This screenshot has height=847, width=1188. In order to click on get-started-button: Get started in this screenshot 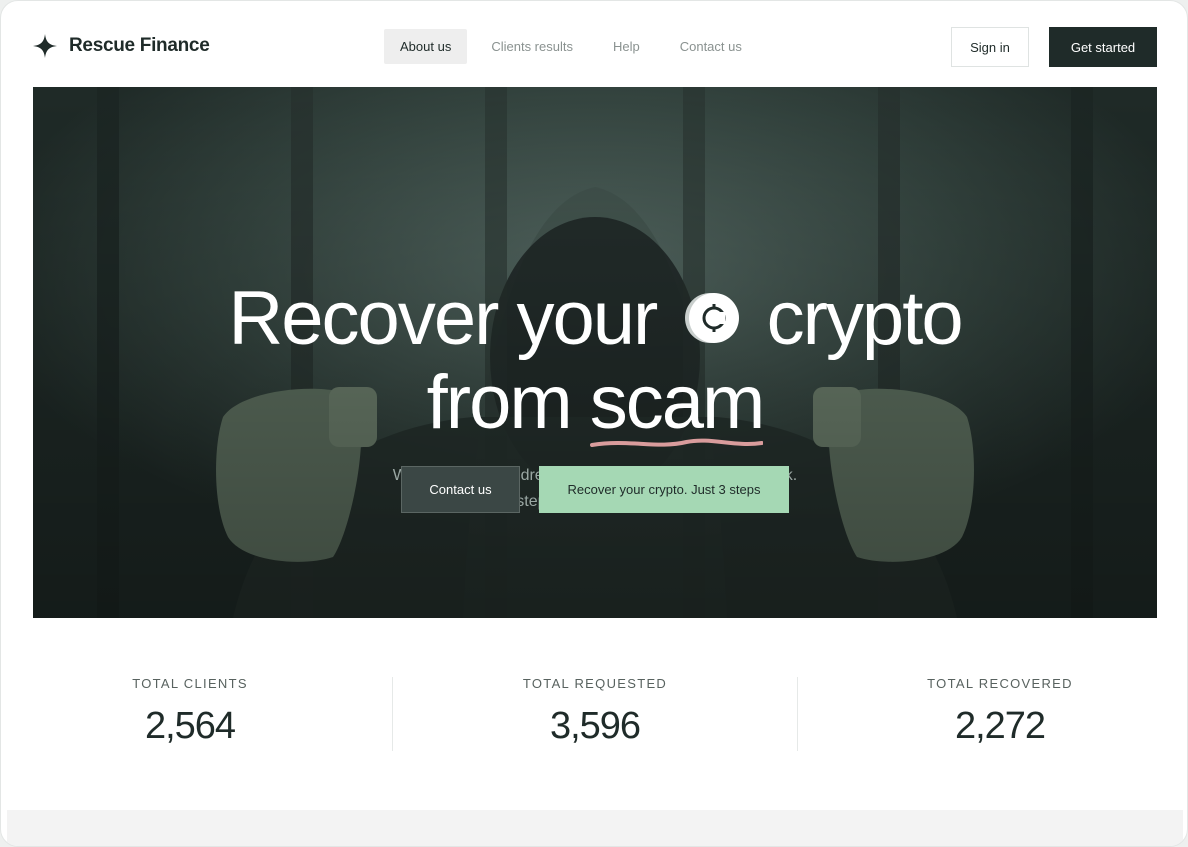, I will do `click(1103, 47)`.